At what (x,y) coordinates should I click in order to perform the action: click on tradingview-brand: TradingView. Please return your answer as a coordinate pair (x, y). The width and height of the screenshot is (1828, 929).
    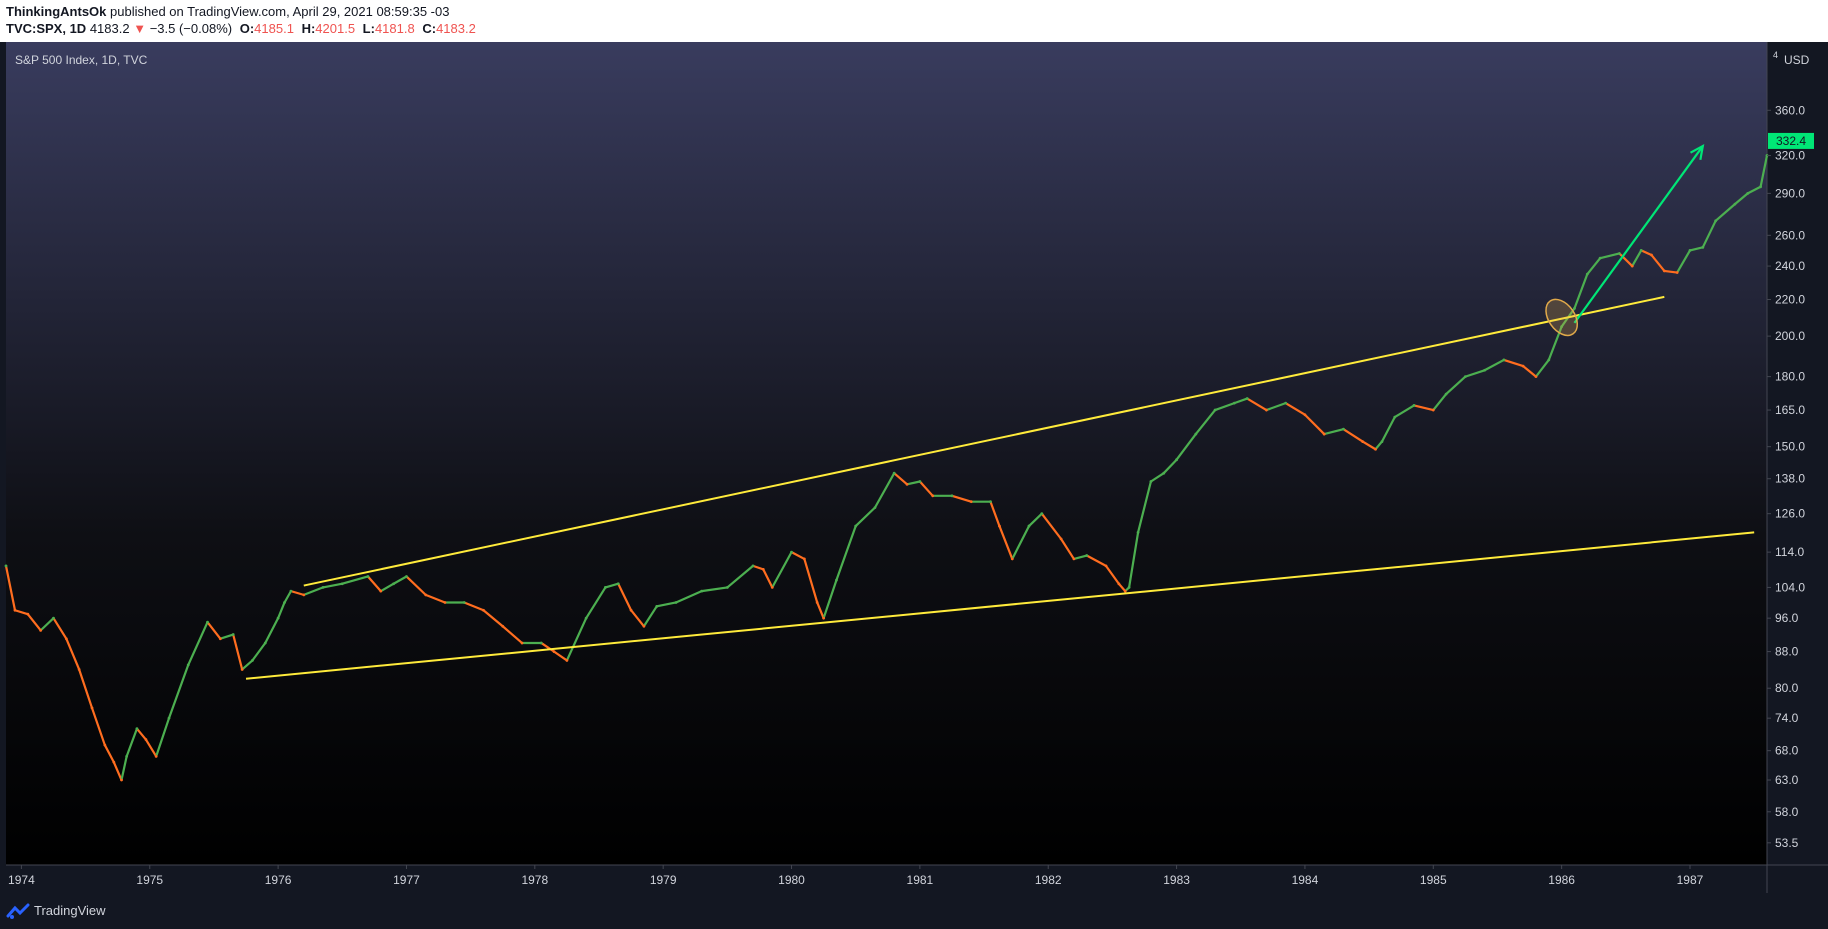
    Looking at the image, I should click on (70, 910).